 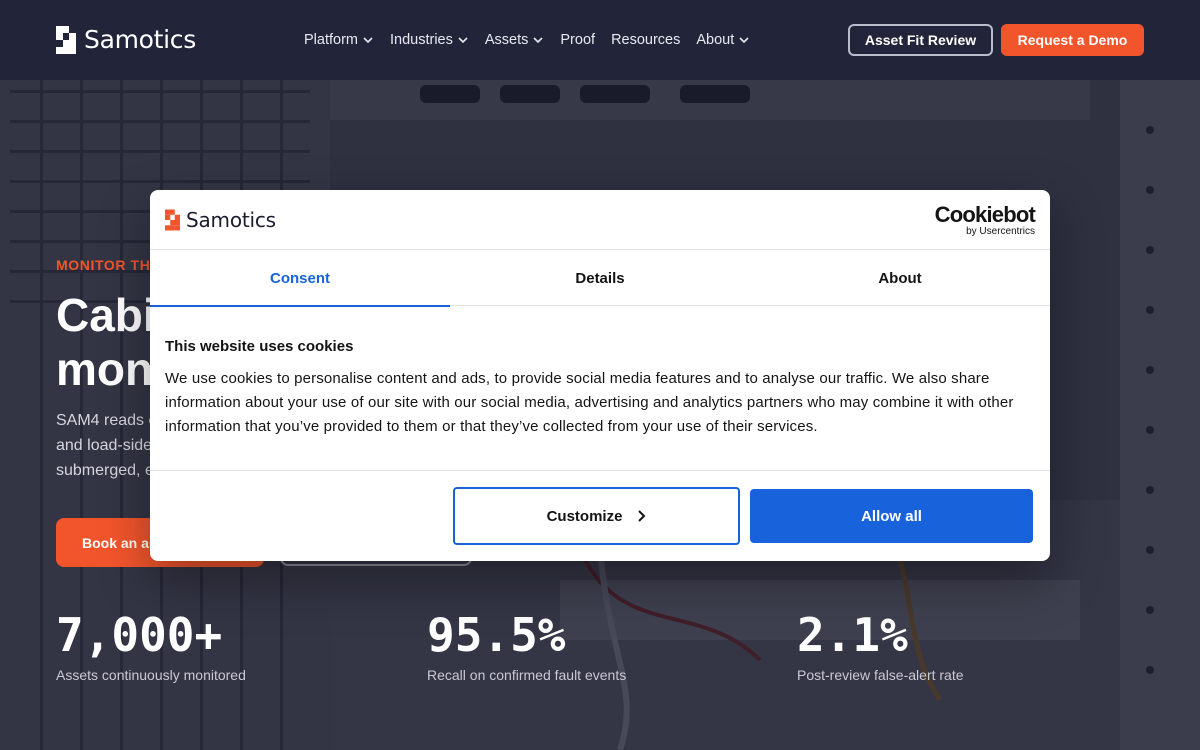 I want to click on asset-fit-review-button: Asset Fit Review, so click(x=920, y=40).